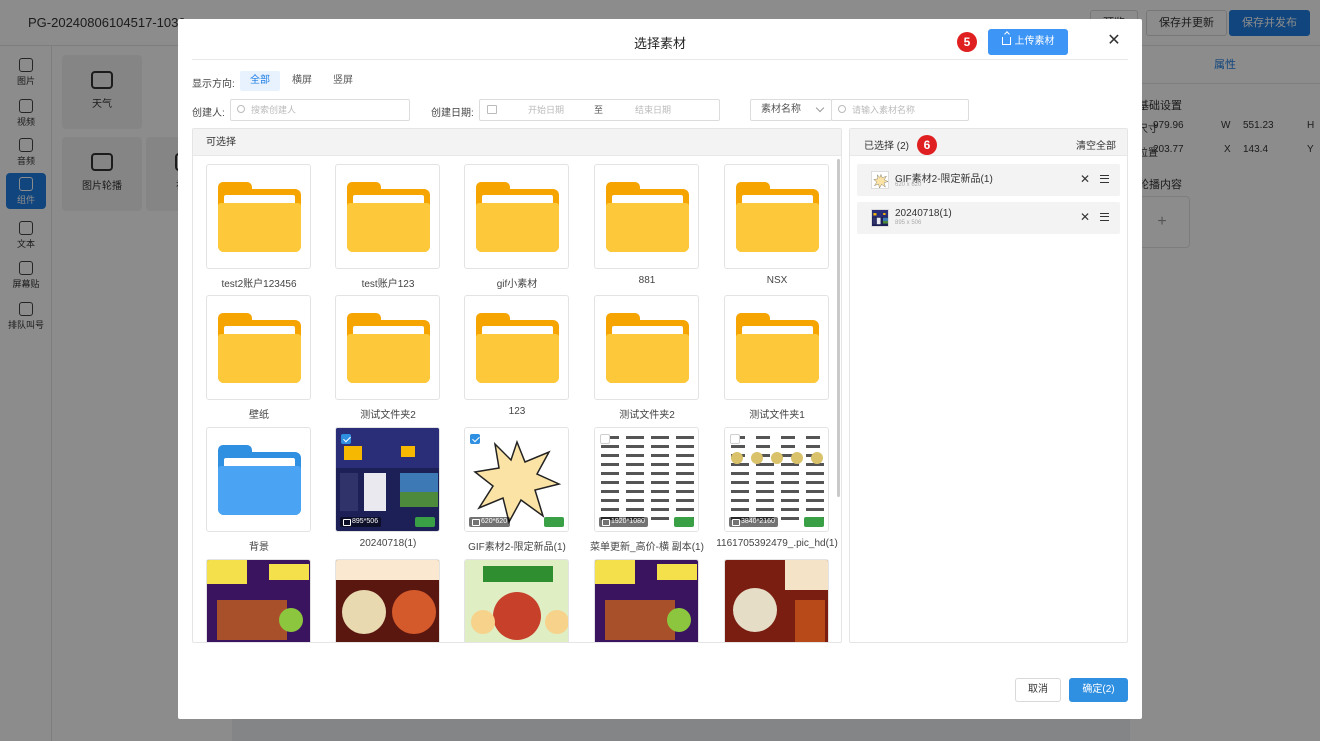 The image size is (1320, 741). What do you see at coordinates (660, 59) in the screenshot?
I see `title-divider` at bounding box center [660, 59].